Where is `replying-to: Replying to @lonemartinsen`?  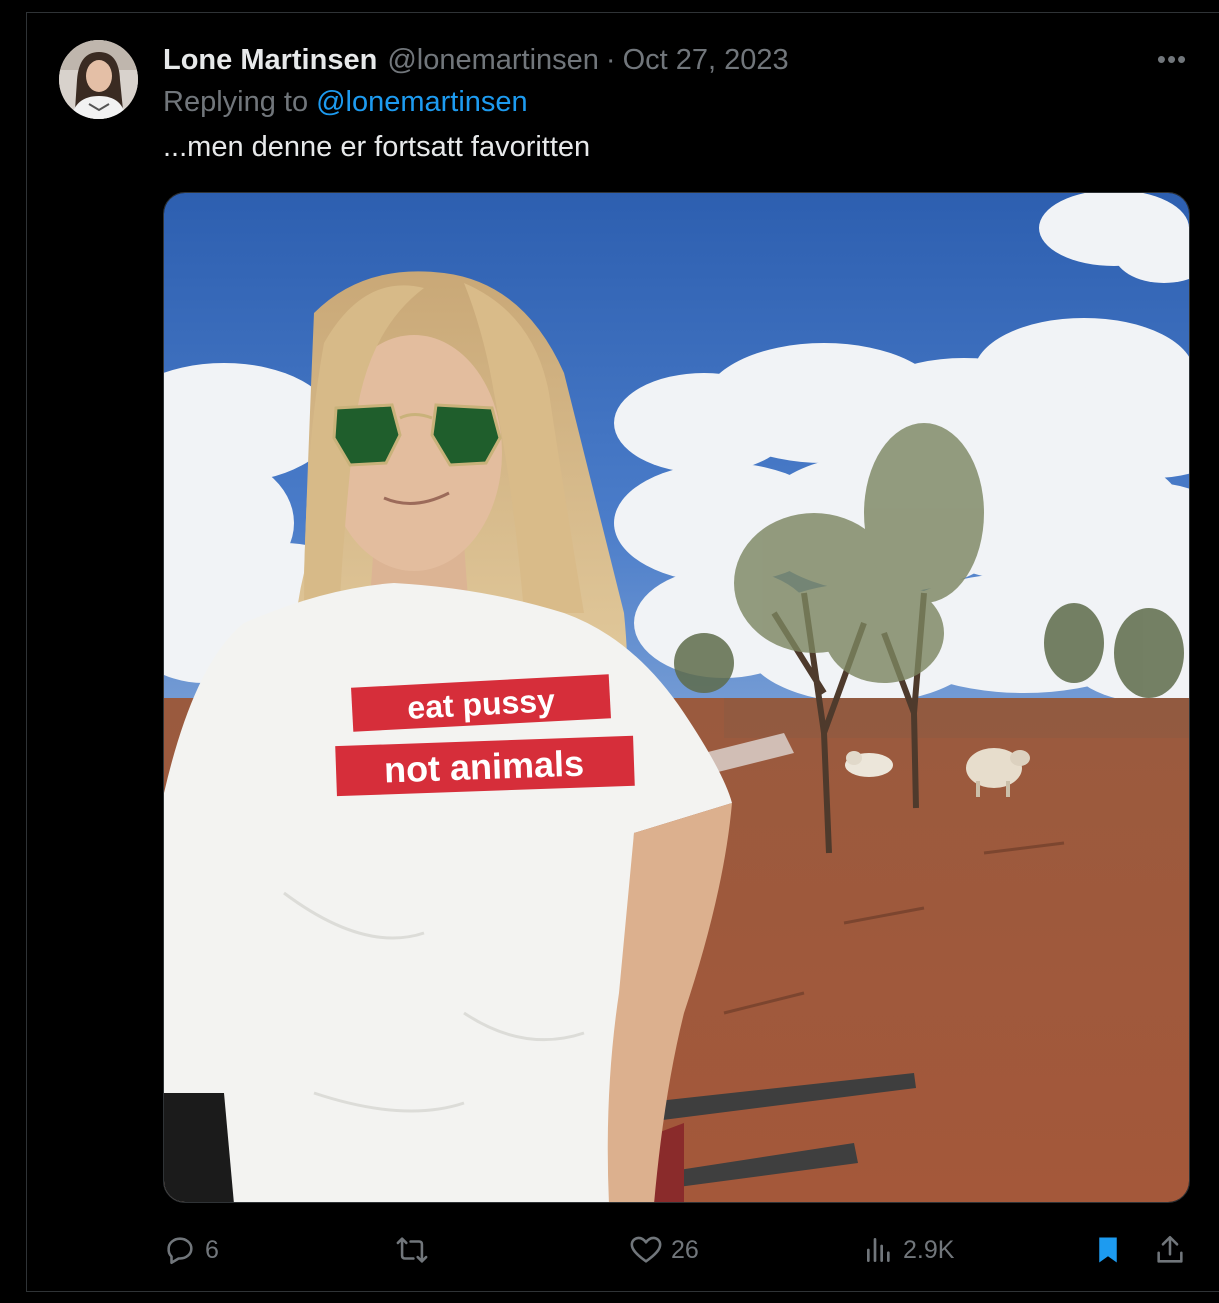
replying-to: Replying to @lonemartinsen is located at coordinates (345, 102).